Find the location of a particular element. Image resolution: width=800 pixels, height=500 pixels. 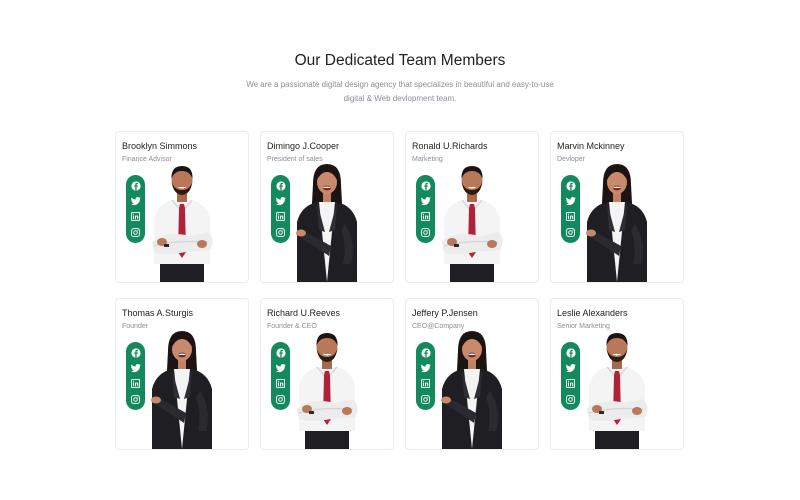

team-card: Richard U.Reeves Founder & CEO is located at coordinates (327, 374).